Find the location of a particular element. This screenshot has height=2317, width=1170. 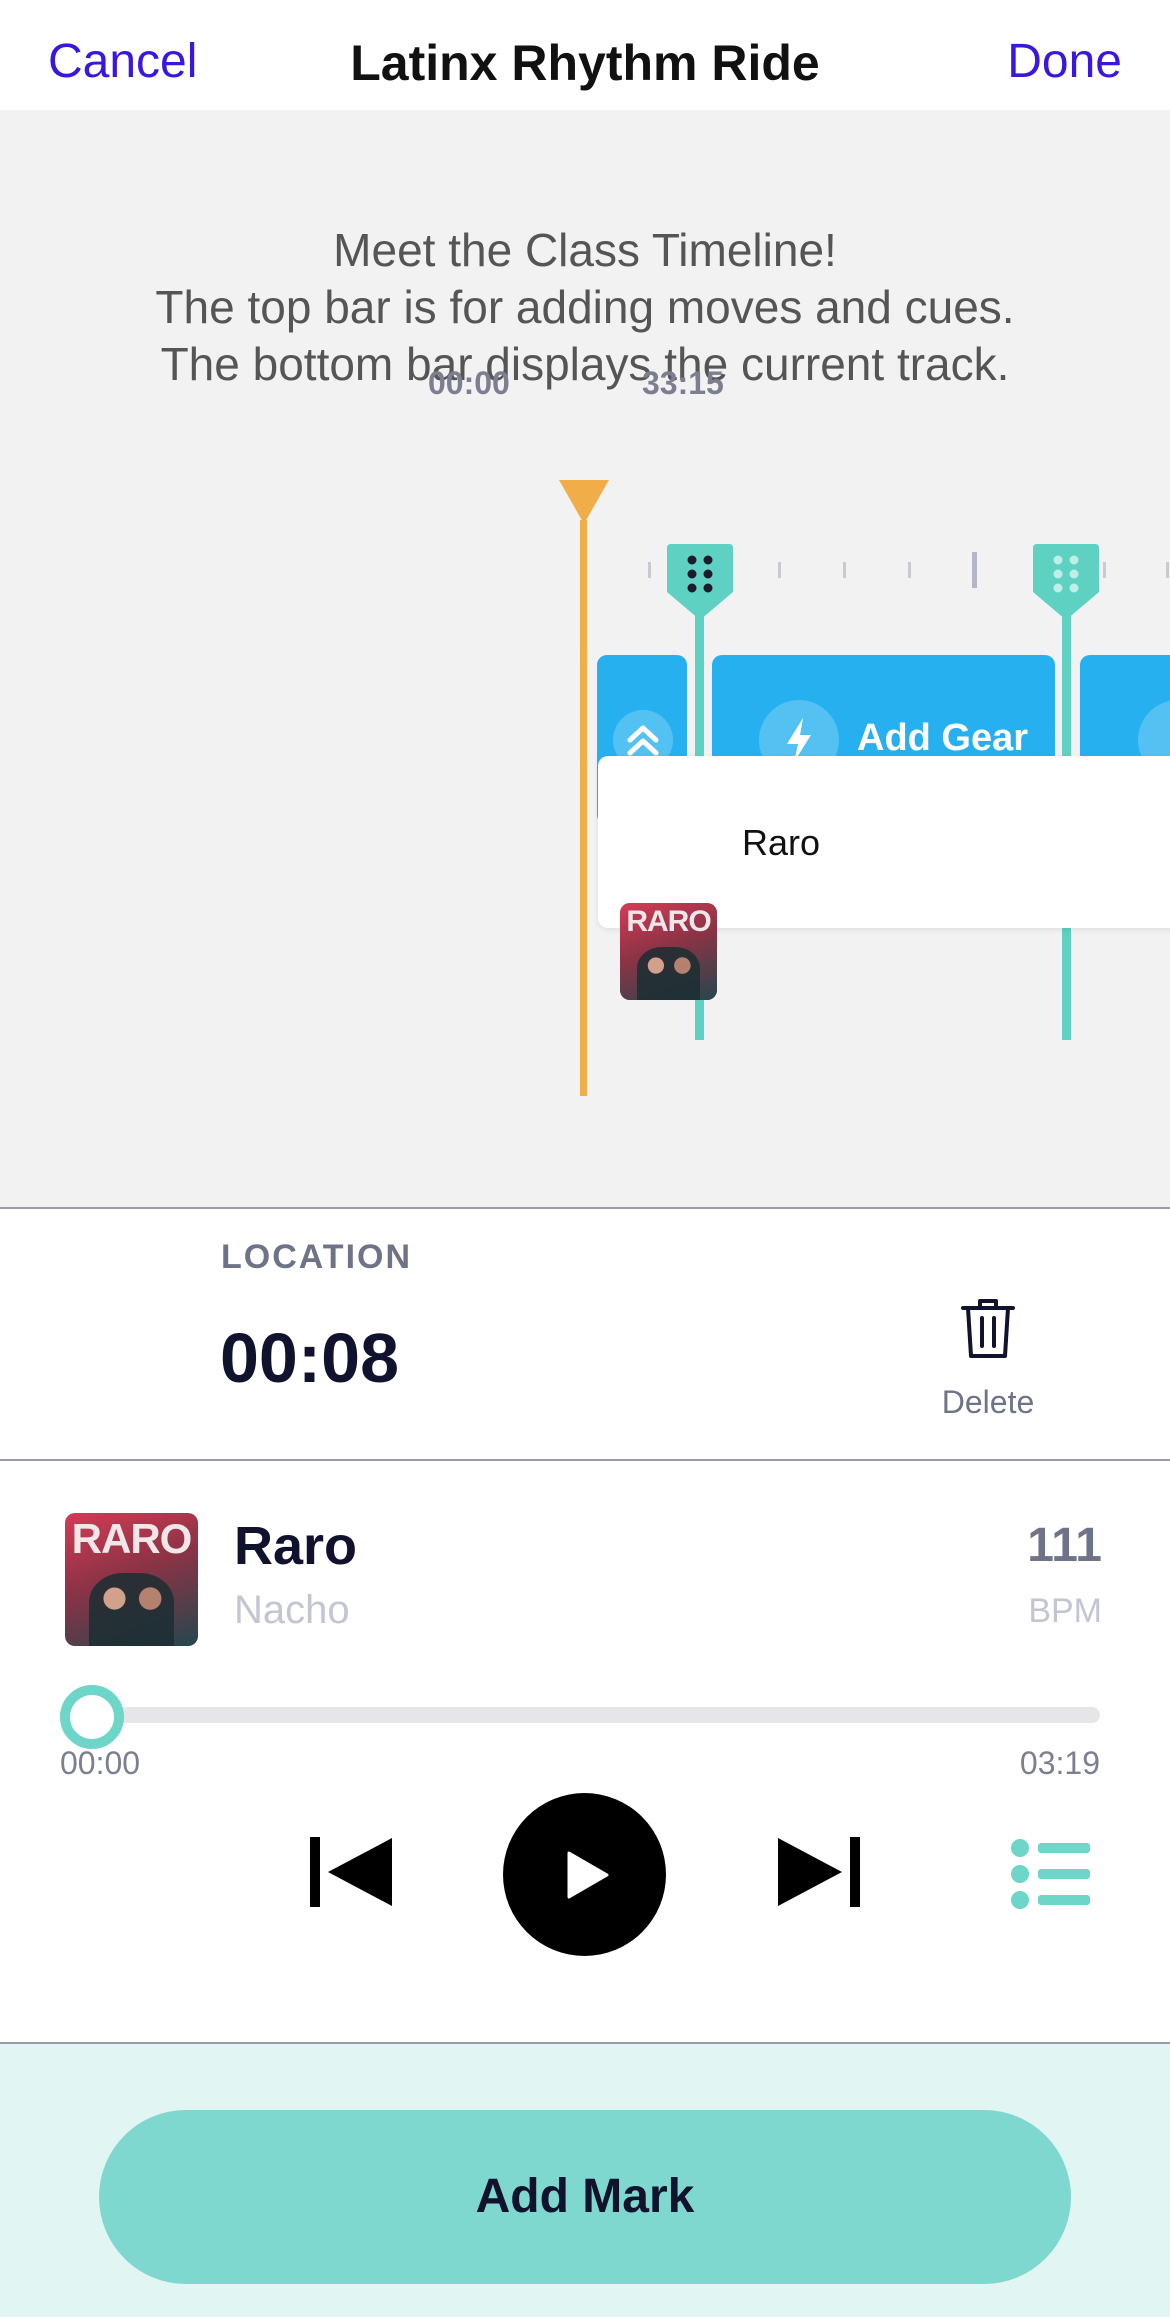

play-button is located at coordinates (584, 1874).